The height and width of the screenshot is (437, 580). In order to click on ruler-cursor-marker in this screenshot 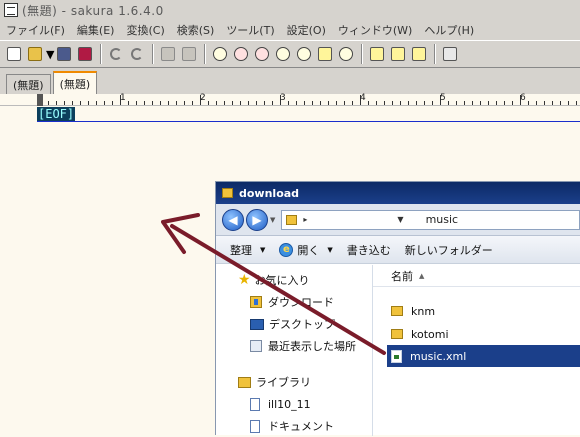, I will do `click(40, 100)`.